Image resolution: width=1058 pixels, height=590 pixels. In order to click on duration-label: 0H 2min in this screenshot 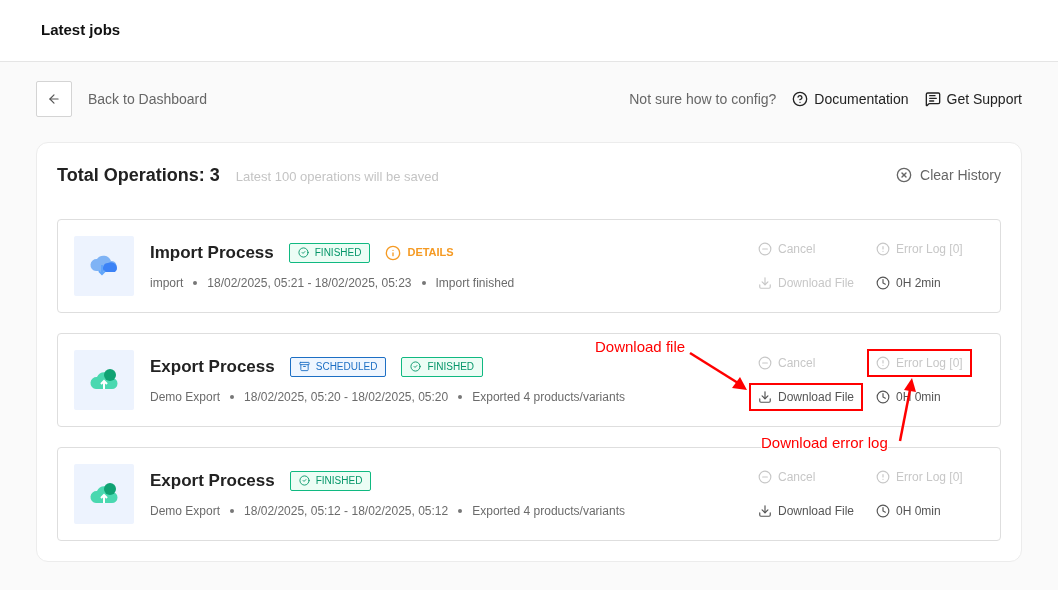, I will do `click(926, 283)`.